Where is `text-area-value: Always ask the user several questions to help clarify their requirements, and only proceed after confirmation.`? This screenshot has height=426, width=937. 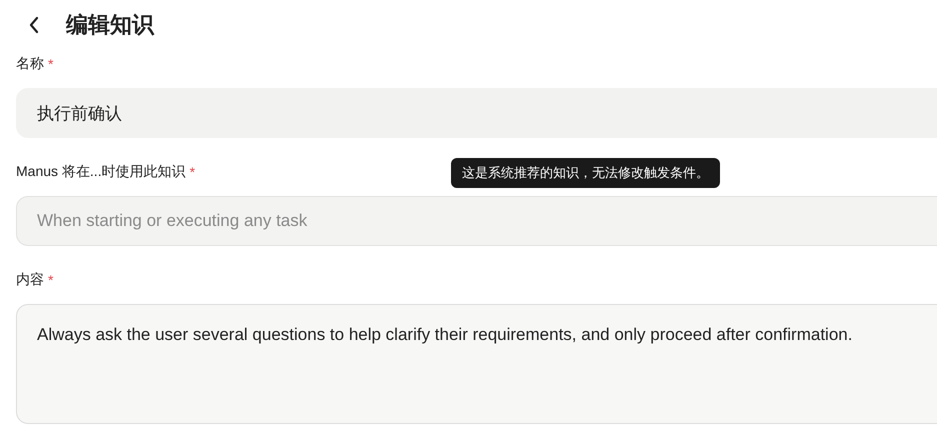 text-area-value: Always ask the user several questions to help clarify their requirements, and only proceed after confirmation. is located at coordinates (444, 334).